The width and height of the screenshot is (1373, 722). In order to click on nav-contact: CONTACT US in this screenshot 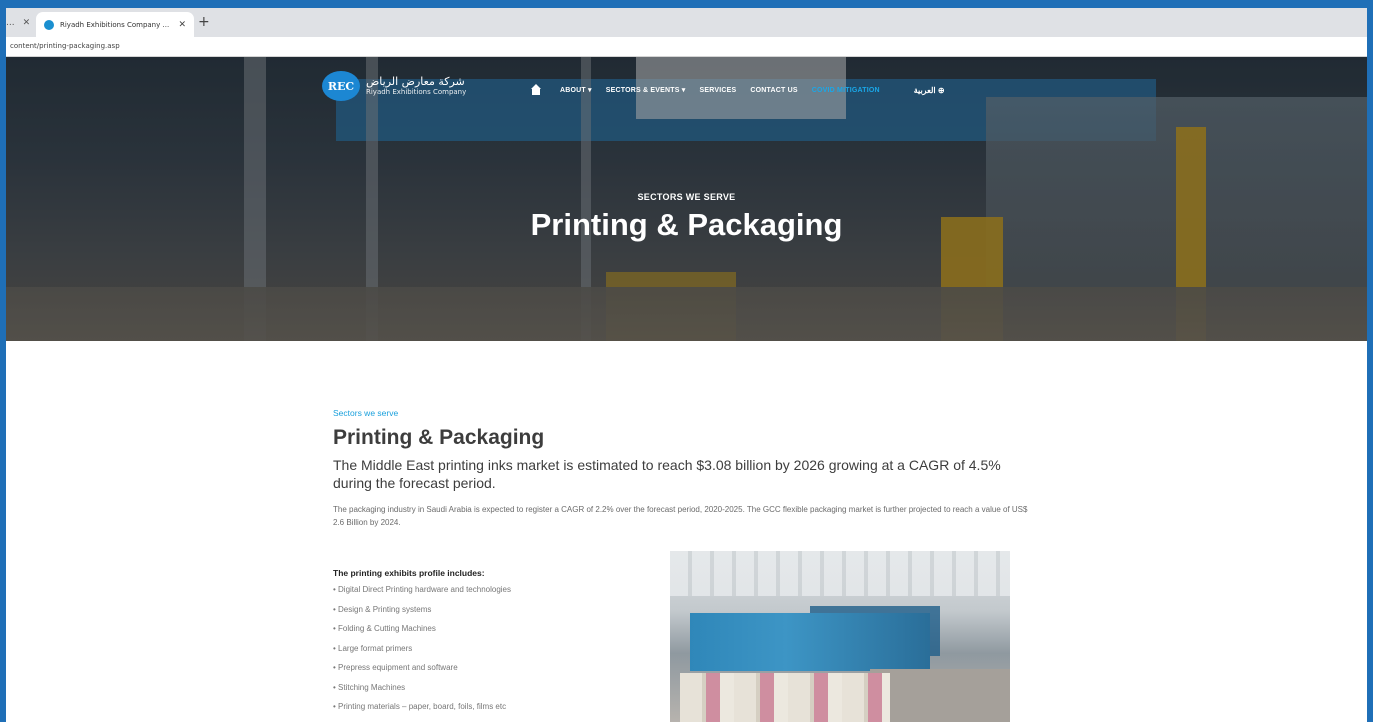, I will do `click(773, 90)`.